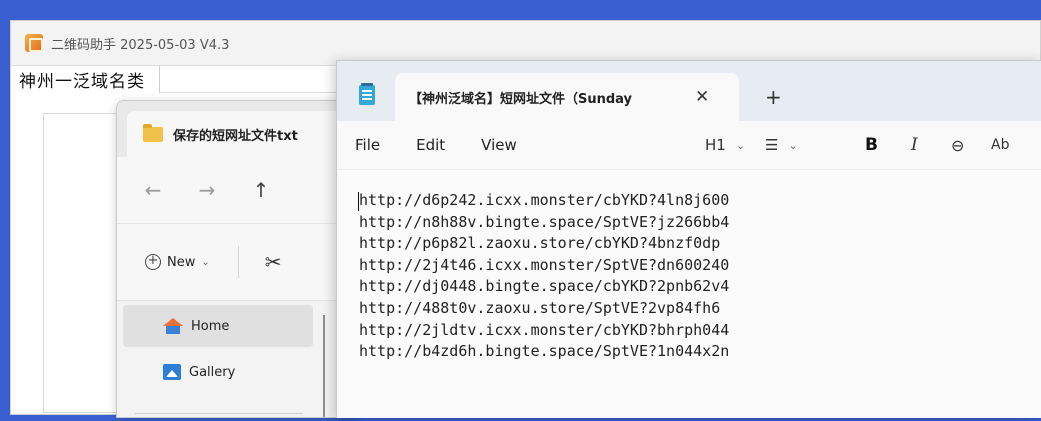 This screenshot has width=1041, height=421. What do you see at coordinates (715, 145) in the screenshot?
I see `heading-label: H1` at bounding box center [715, 145].